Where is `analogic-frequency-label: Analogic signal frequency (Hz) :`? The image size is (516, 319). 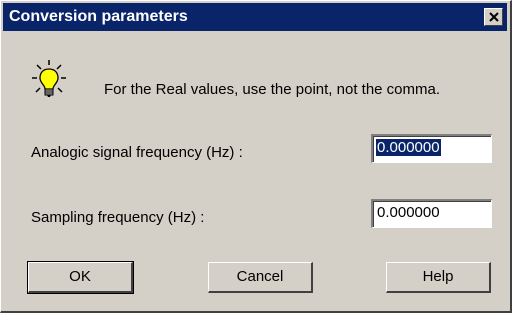
analogic-frequency-label: Analogic signal frequency (Hz) : is located at coordinates (137, 152).